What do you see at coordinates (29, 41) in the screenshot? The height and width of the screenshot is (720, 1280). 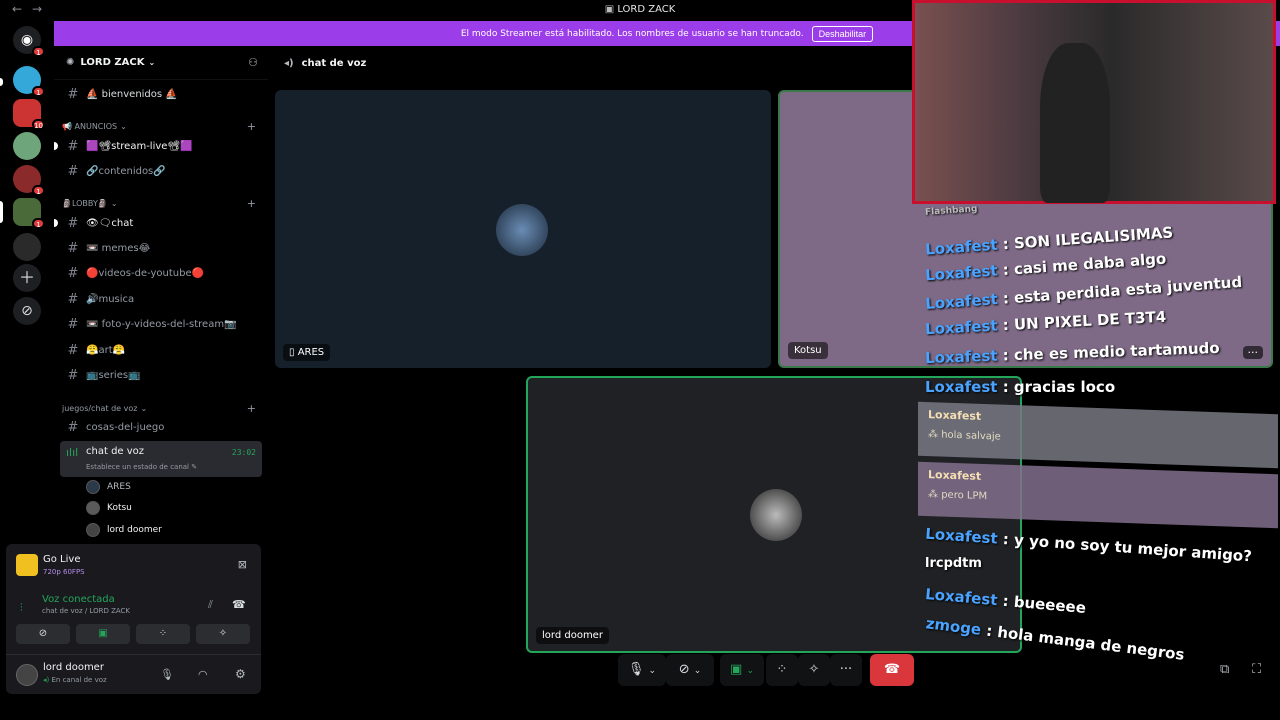 I see `discord-home-icon: ◉ 1` at bounding box center [29, 41].